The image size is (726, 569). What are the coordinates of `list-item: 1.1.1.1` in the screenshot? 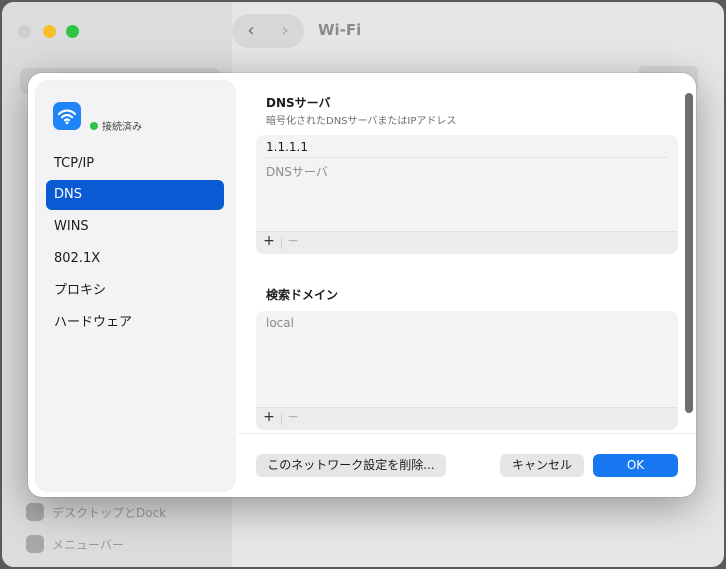 It's located at (287, 147).